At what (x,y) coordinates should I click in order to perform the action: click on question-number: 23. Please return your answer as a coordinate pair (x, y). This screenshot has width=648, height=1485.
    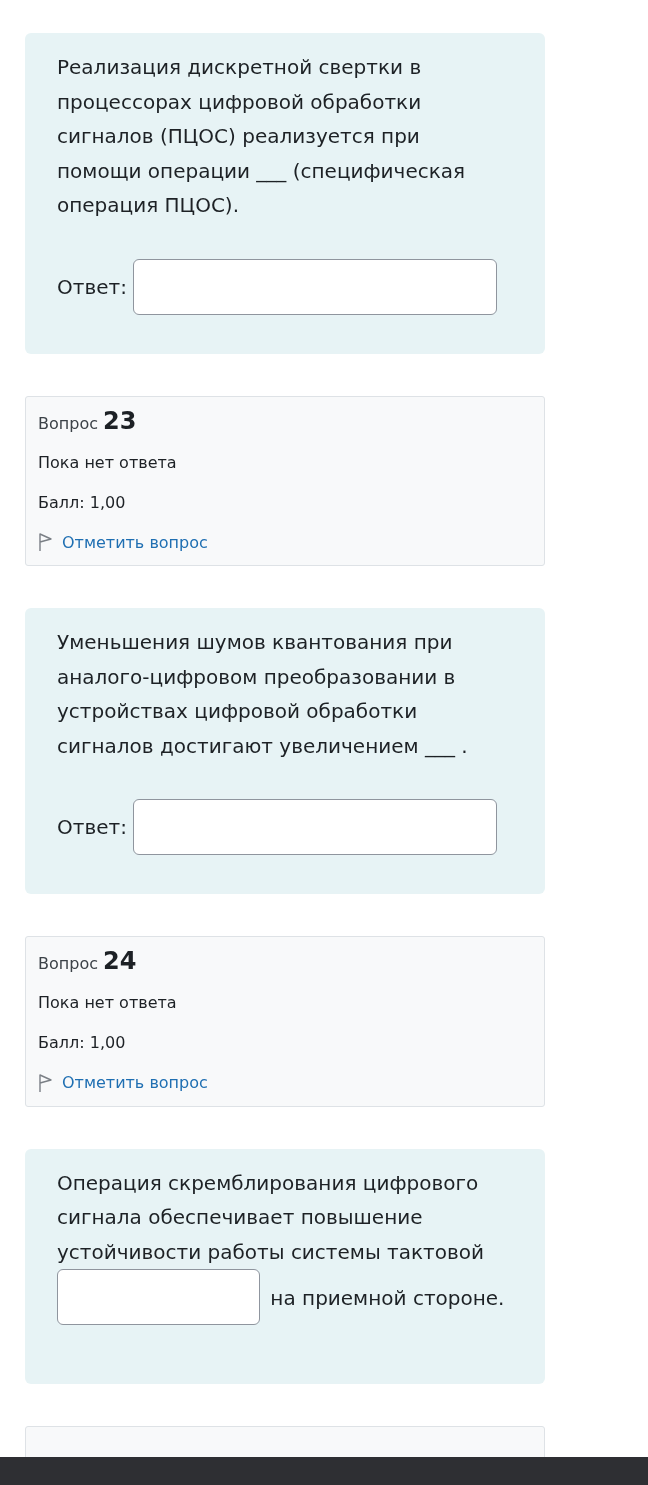
    Looking at the image, I should click on (119, 420).